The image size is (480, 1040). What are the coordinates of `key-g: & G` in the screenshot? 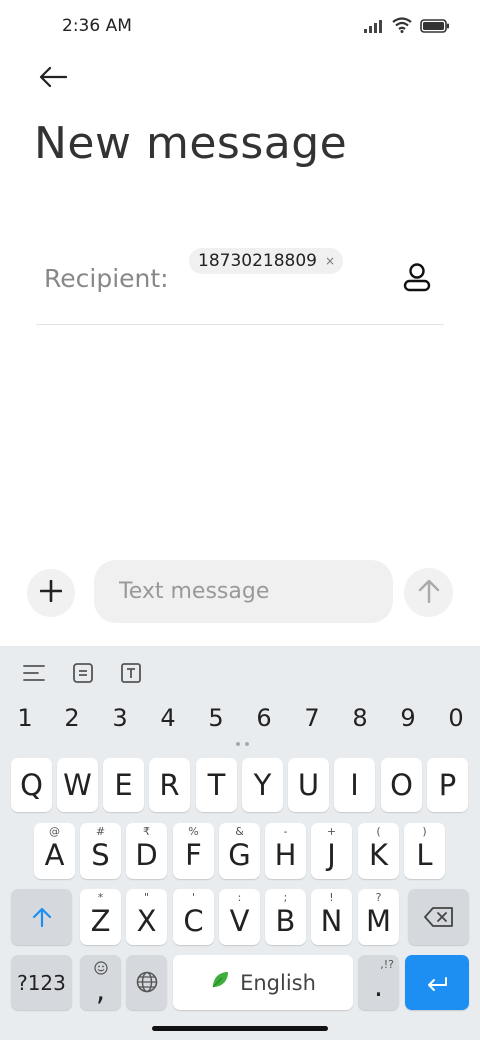 It's located at (239, 851).